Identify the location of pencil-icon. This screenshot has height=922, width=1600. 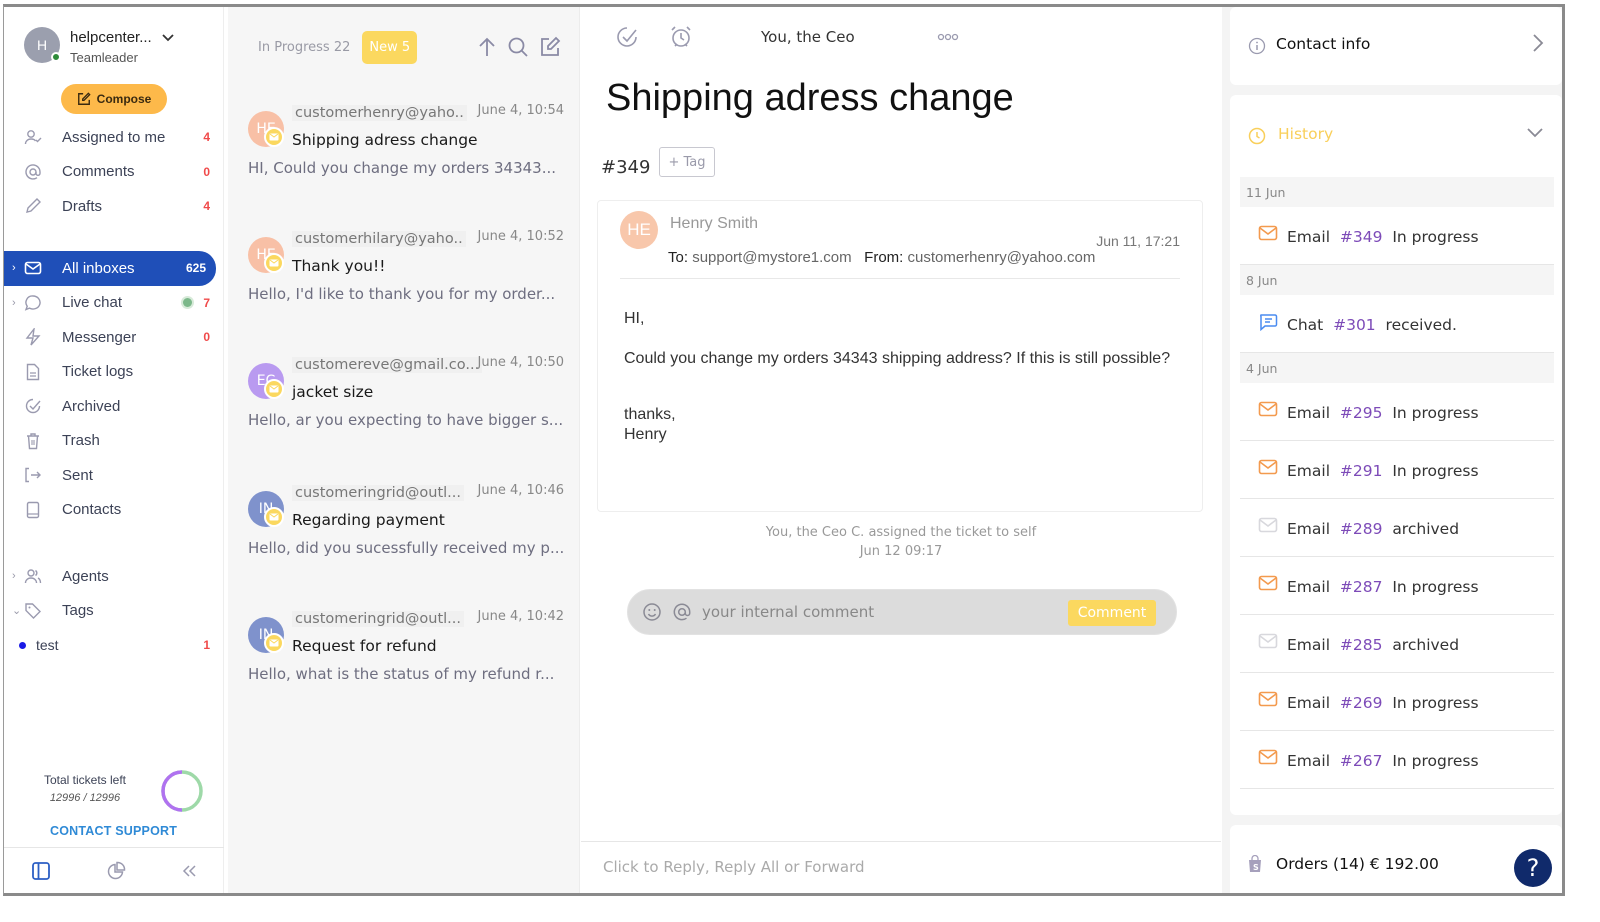
(33, 206).